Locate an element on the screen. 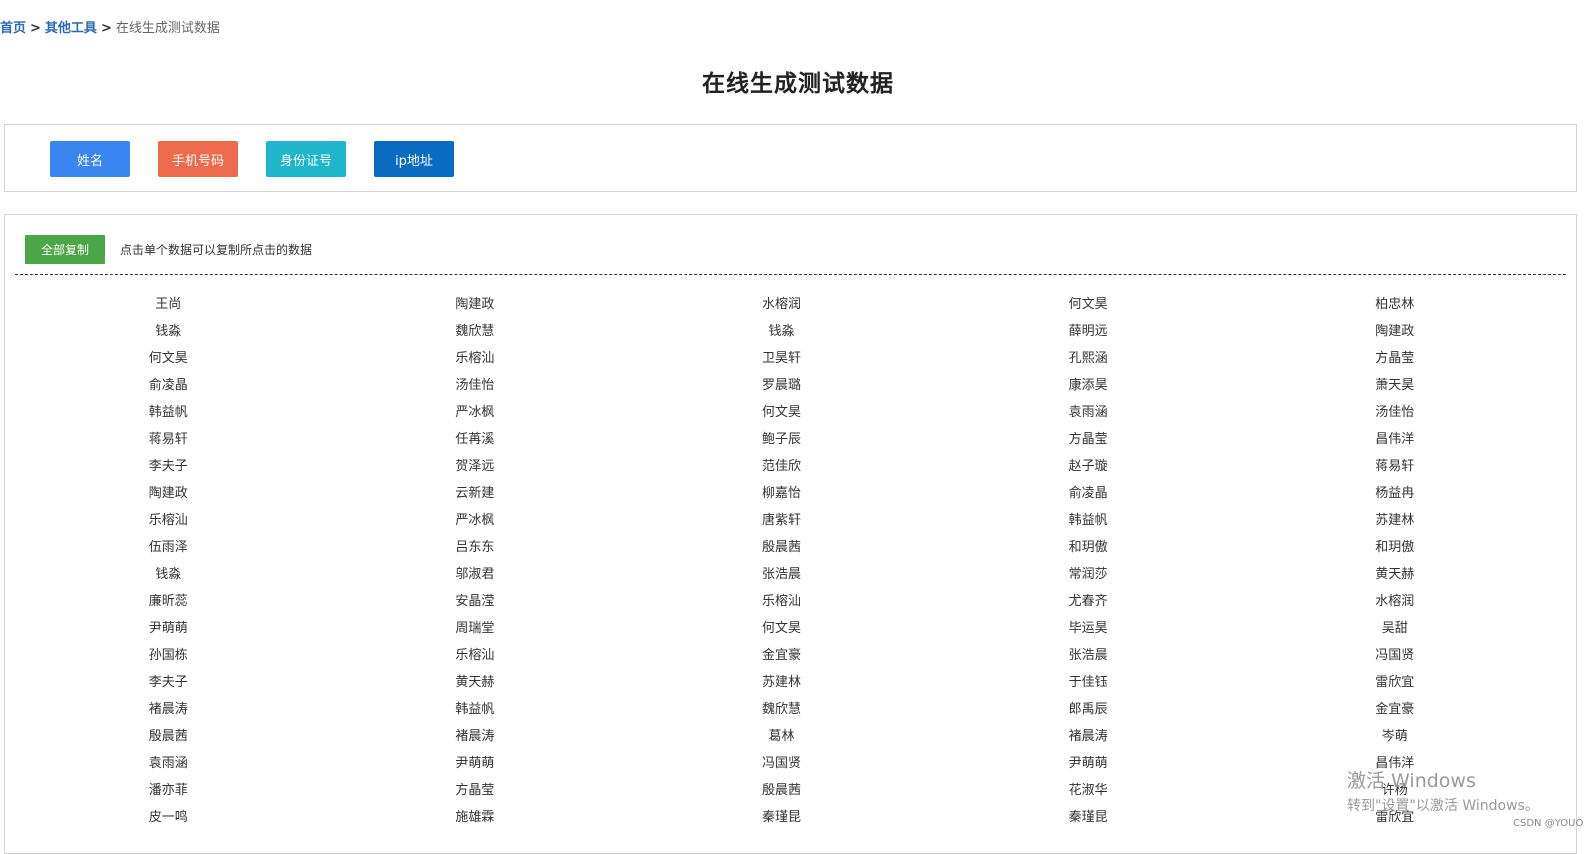 This screenshot has width=1596, height=854. name-cell: 鲍子辰 is located at coordinates (781, 439).